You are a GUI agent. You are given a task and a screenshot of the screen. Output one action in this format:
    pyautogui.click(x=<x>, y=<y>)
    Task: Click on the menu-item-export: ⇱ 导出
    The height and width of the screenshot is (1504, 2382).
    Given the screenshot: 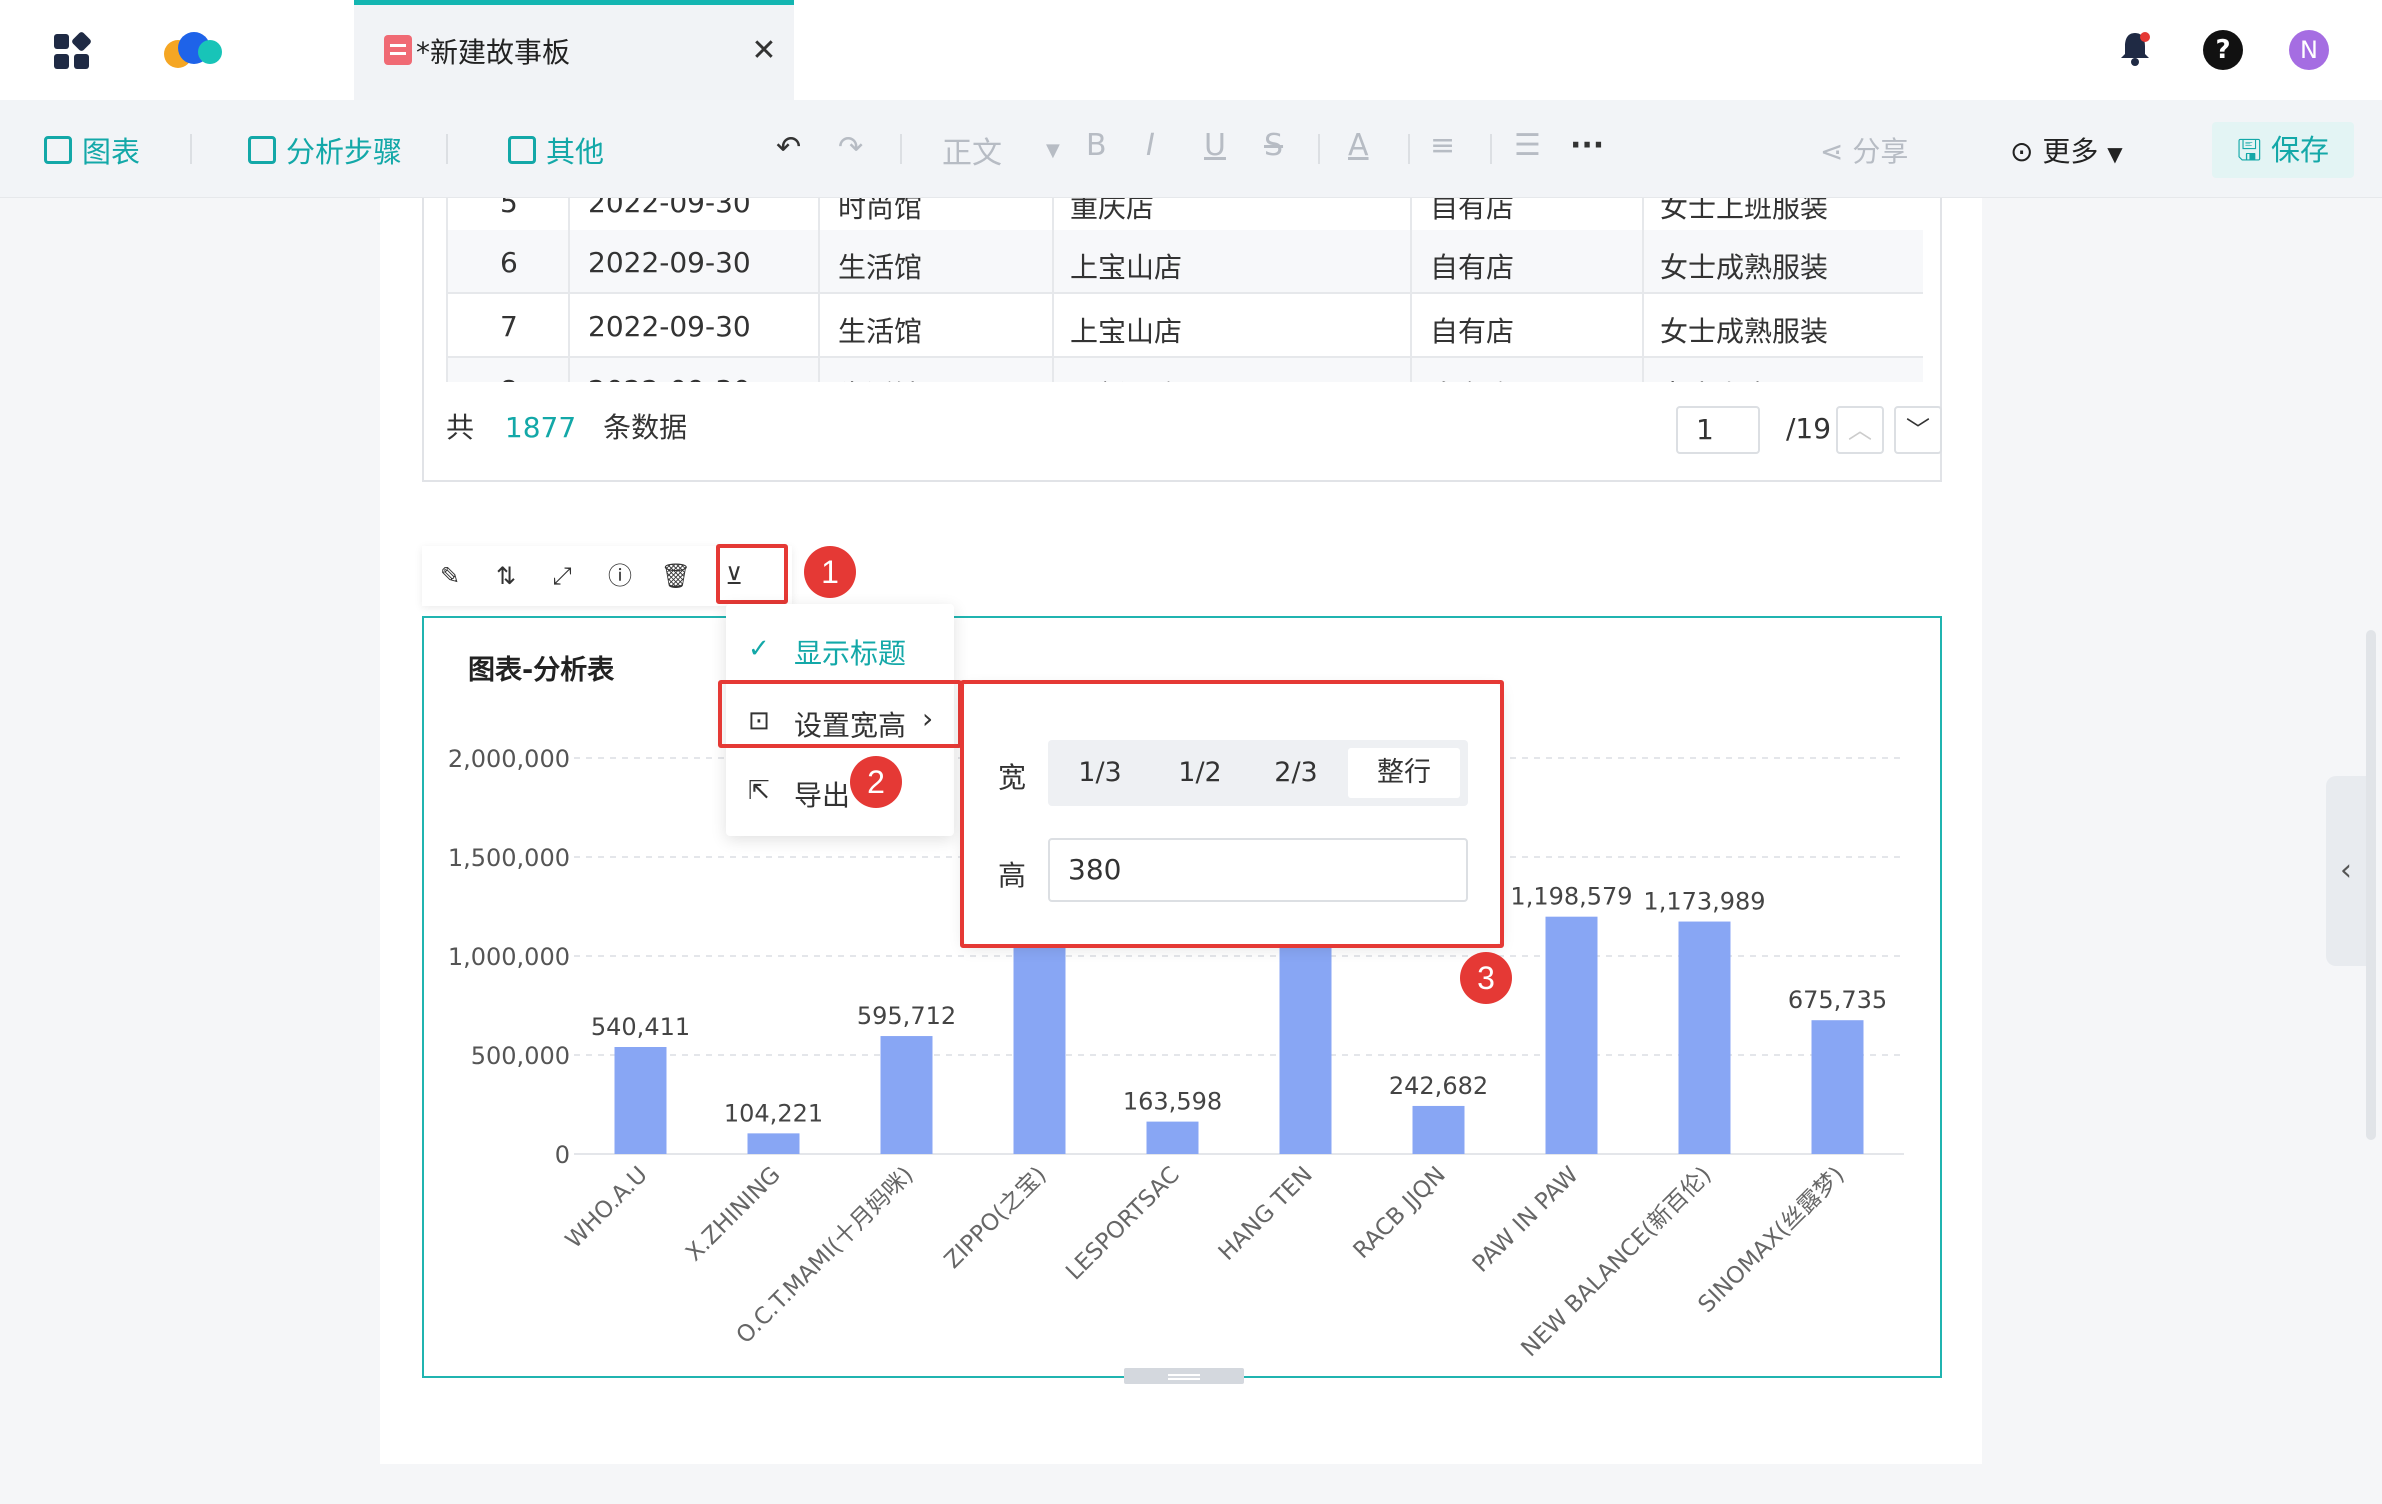 What is the action you would take?
    pyautogui.click(x=840, y=792)
    